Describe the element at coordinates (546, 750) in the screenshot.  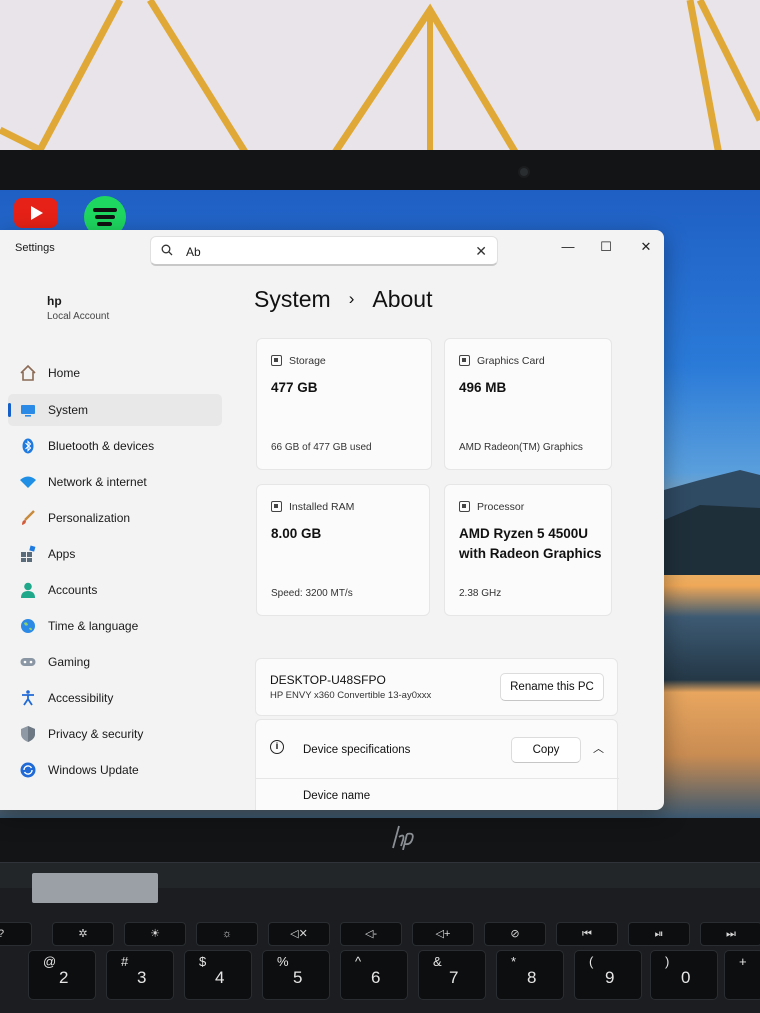
I see `copy-button: Copy` at that location.